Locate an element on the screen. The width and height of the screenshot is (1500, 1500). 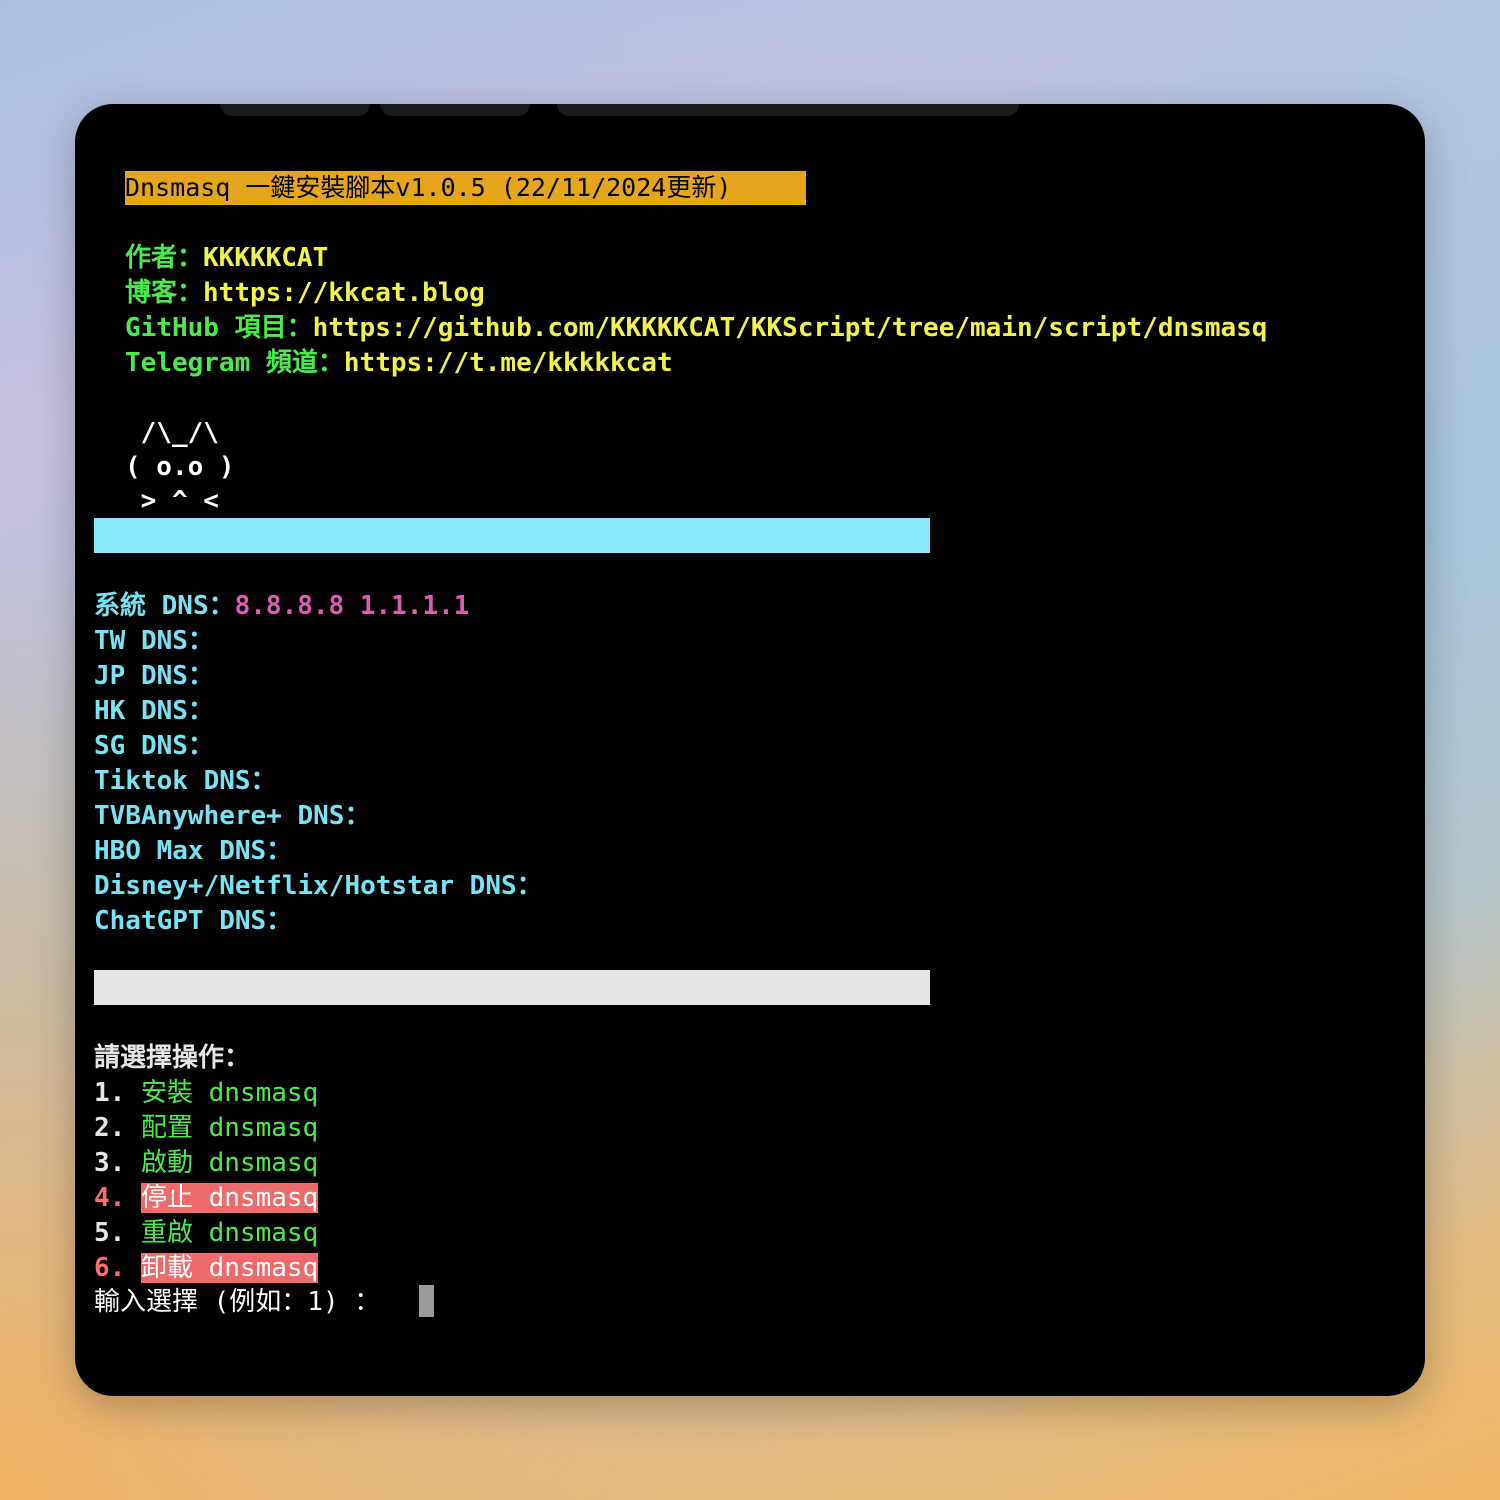
dns-entry: HK DNS： is located at coordinates (154, 711).